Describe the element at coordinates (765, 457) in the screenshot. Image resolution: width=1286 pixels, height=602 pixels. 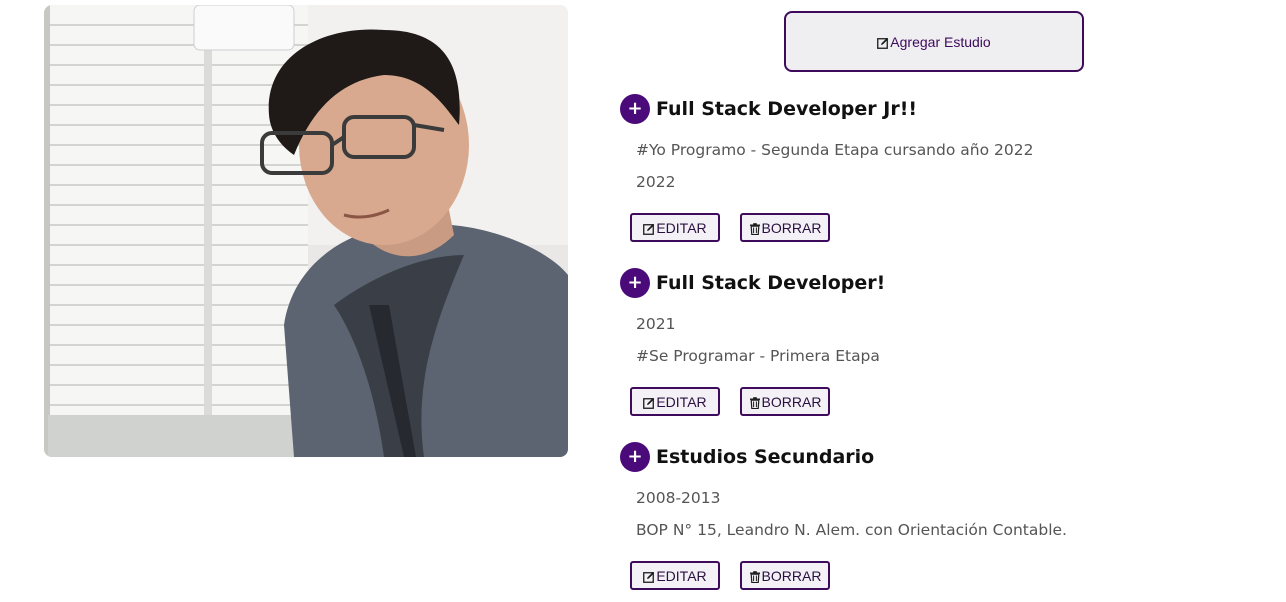
I see `study-title: Estudios Secundario` at that location.